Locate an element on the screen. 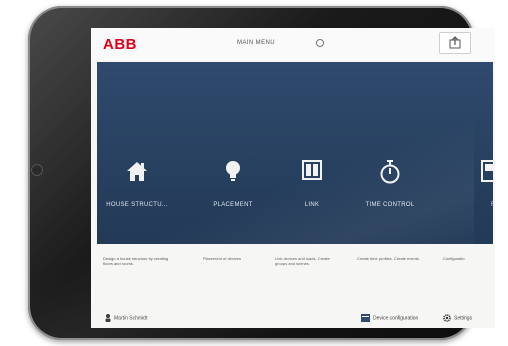 The image size is (508, 346). user-account-link: Martin Schmidt is located at coordinates (126, 318).